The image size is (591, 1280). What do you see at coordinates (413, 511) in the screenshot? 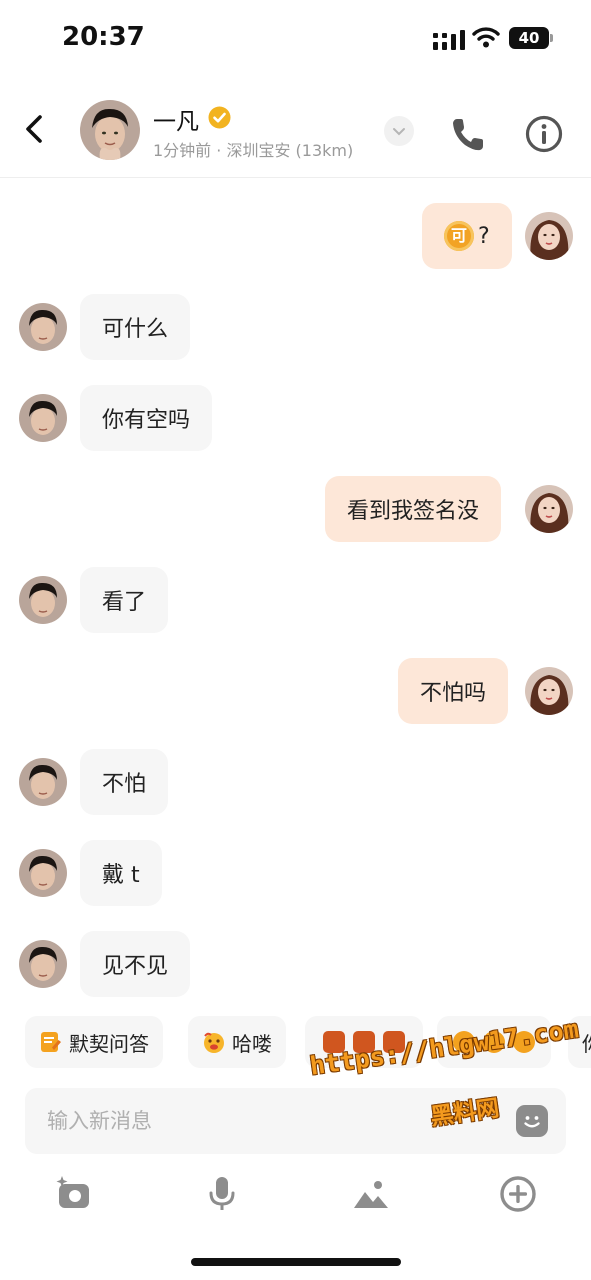
I see `message-text: 看到我签名没` at bounding box center [413, 511].